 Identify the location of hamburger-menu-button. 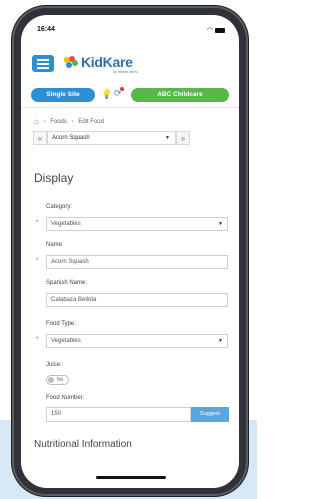
(43, 63).